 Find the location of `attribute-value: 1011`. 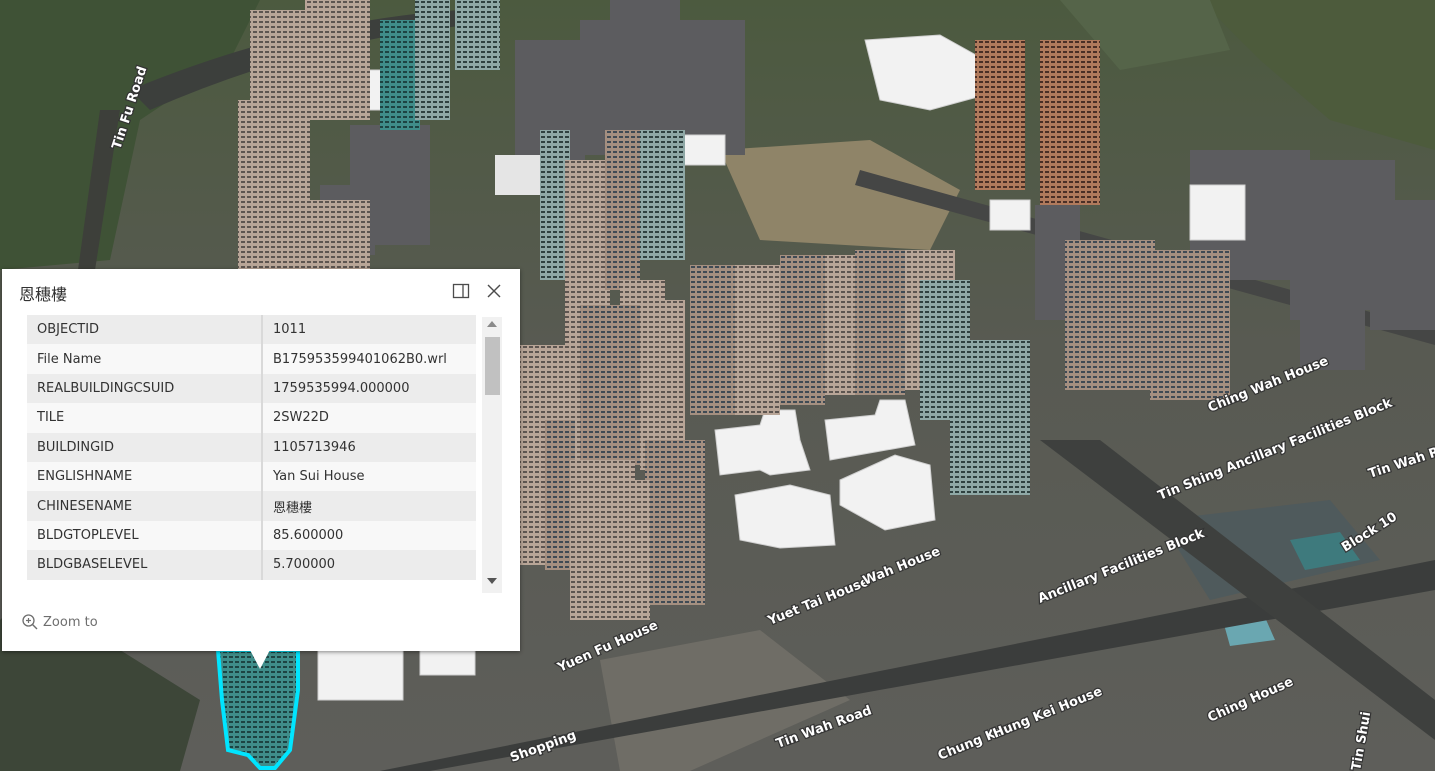

attribute-value: 1011 is located at coordinates (369, 330).